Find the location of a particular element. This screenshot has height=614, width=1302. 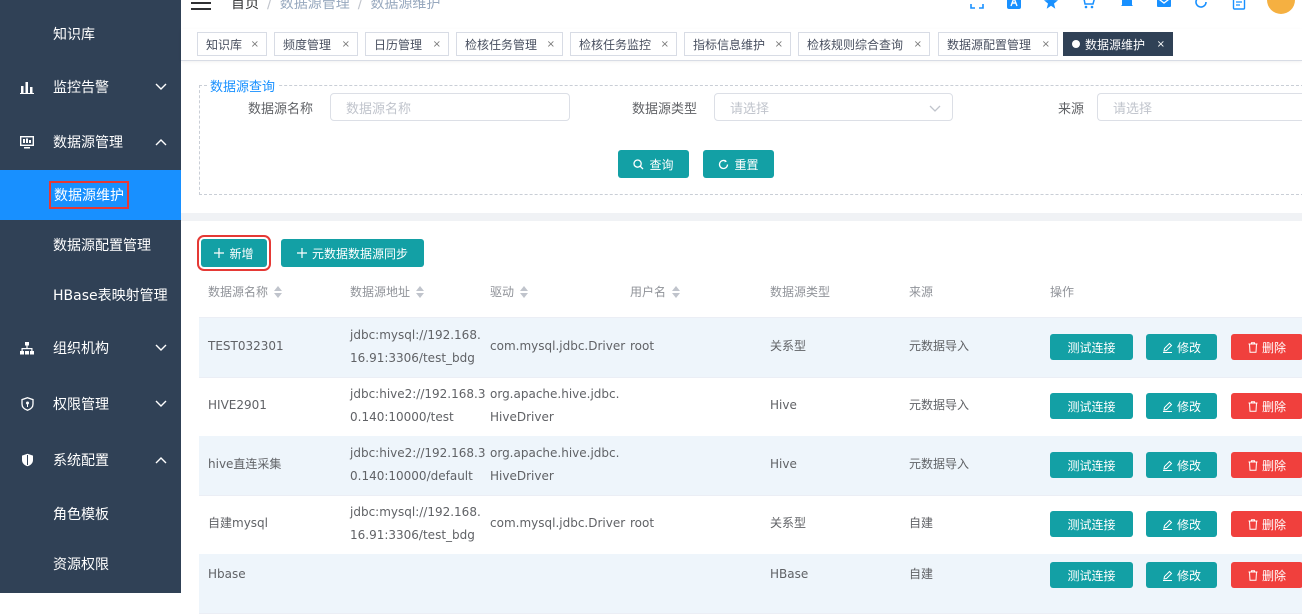

sidebar-item-label: 组织机构 is located at coordinates (81, 349).